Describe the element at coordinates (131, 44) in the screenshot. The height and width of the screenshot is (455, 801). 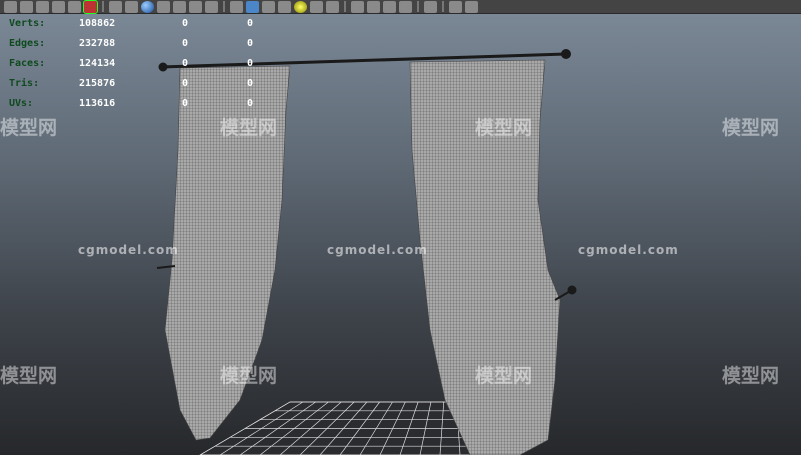
I see `stats-row-edges: Edges: 232788 0 0` at that location.